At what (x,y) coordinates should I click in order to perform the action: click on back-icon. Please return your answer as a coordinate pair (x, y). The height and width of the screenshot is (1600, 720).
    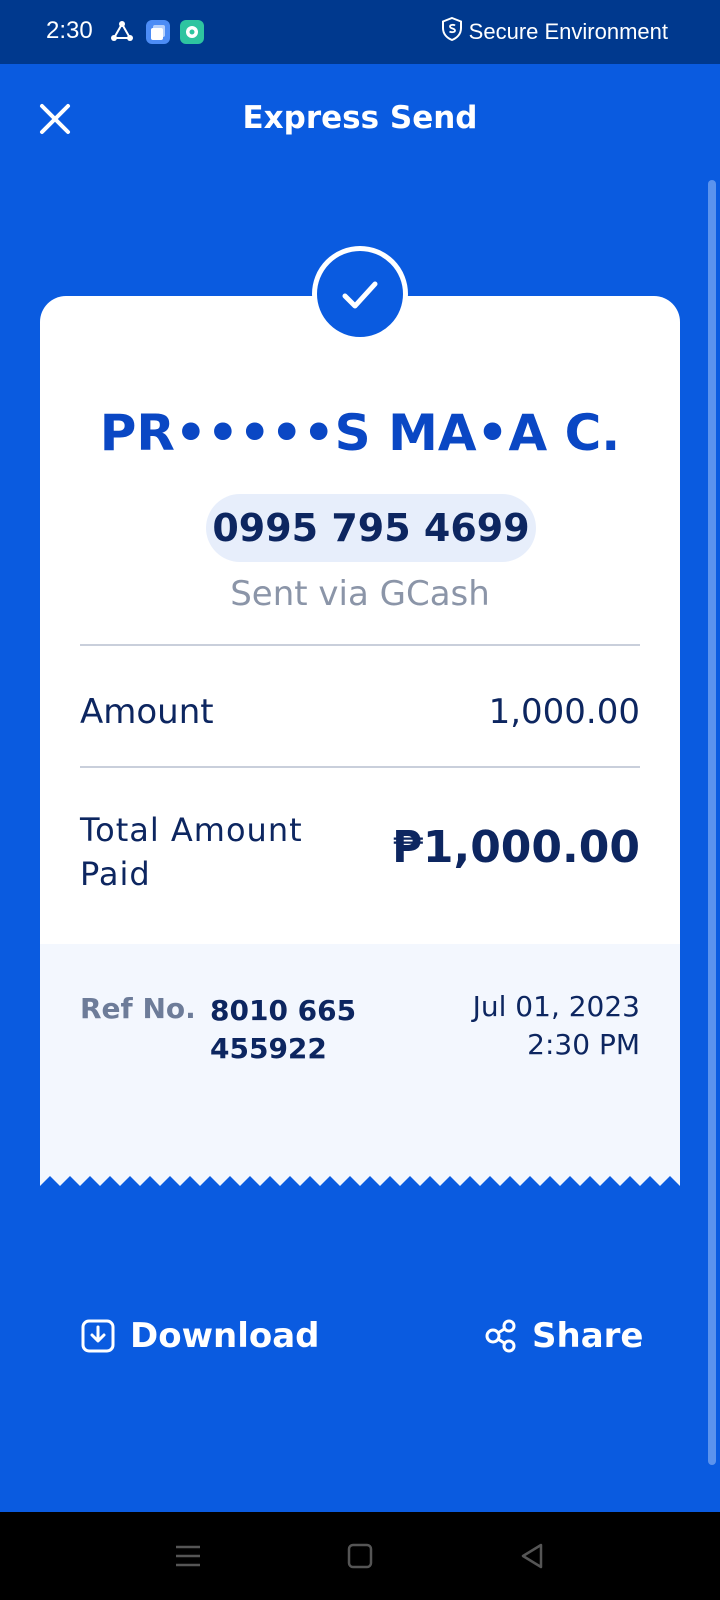
    Looking at the image, I should click on (532, 1556).